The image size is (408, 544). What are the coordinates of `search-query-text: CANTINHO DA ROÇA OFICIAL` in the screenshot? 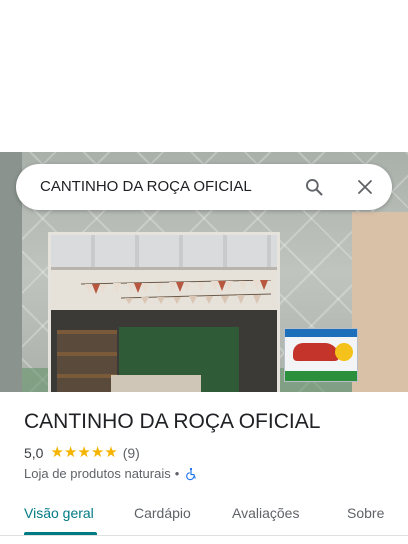 It's located at (146, 187).